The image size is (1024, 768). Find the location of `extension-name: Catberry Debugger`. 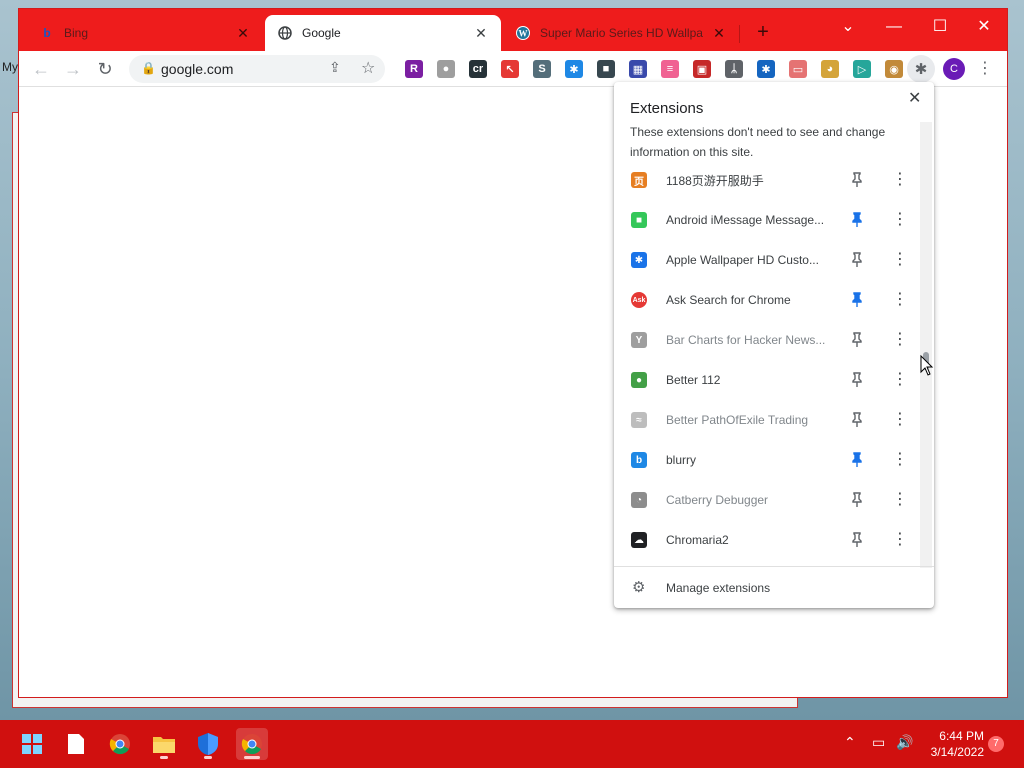

extension-name: Catberry Debugger is located at coordinates (717, 500).